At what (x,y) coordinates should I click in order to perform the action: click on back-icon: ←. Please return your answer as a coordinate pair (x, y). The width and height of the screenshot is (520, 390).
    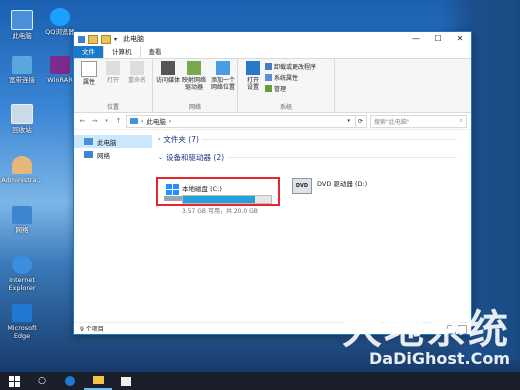
    Looking at the image, I should click on (82, 121).